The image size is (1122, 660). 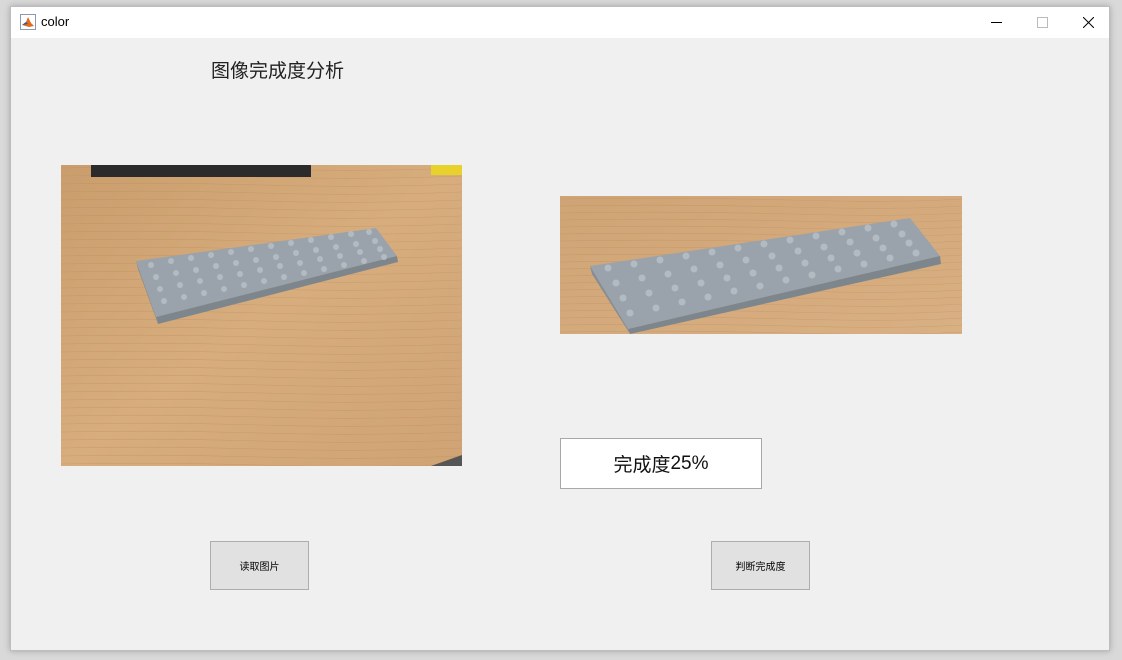 I want to click on maximize-icon, so click(x=1042, y=22).